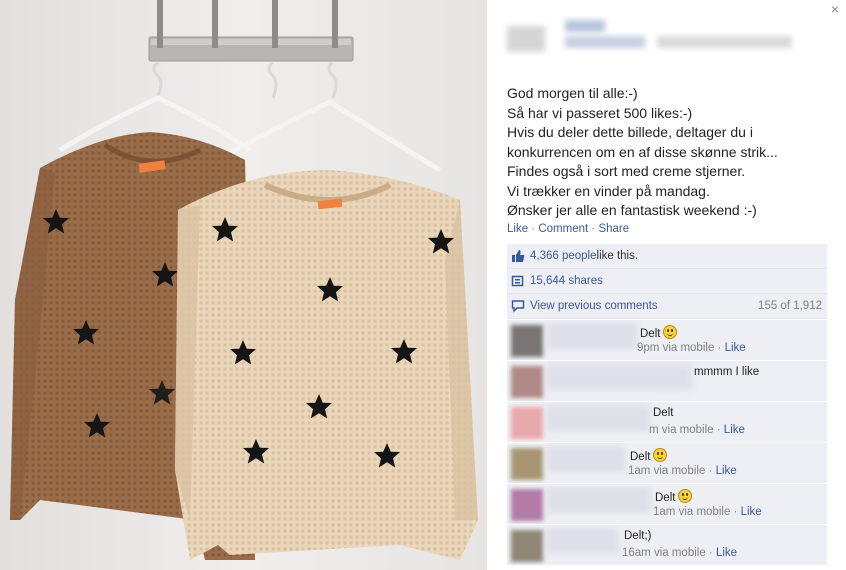 The image size is (846, 570). What do you see at coordinates (605, 42) in the screenshot?
I see `page-link` at bounding box center [605, 42].